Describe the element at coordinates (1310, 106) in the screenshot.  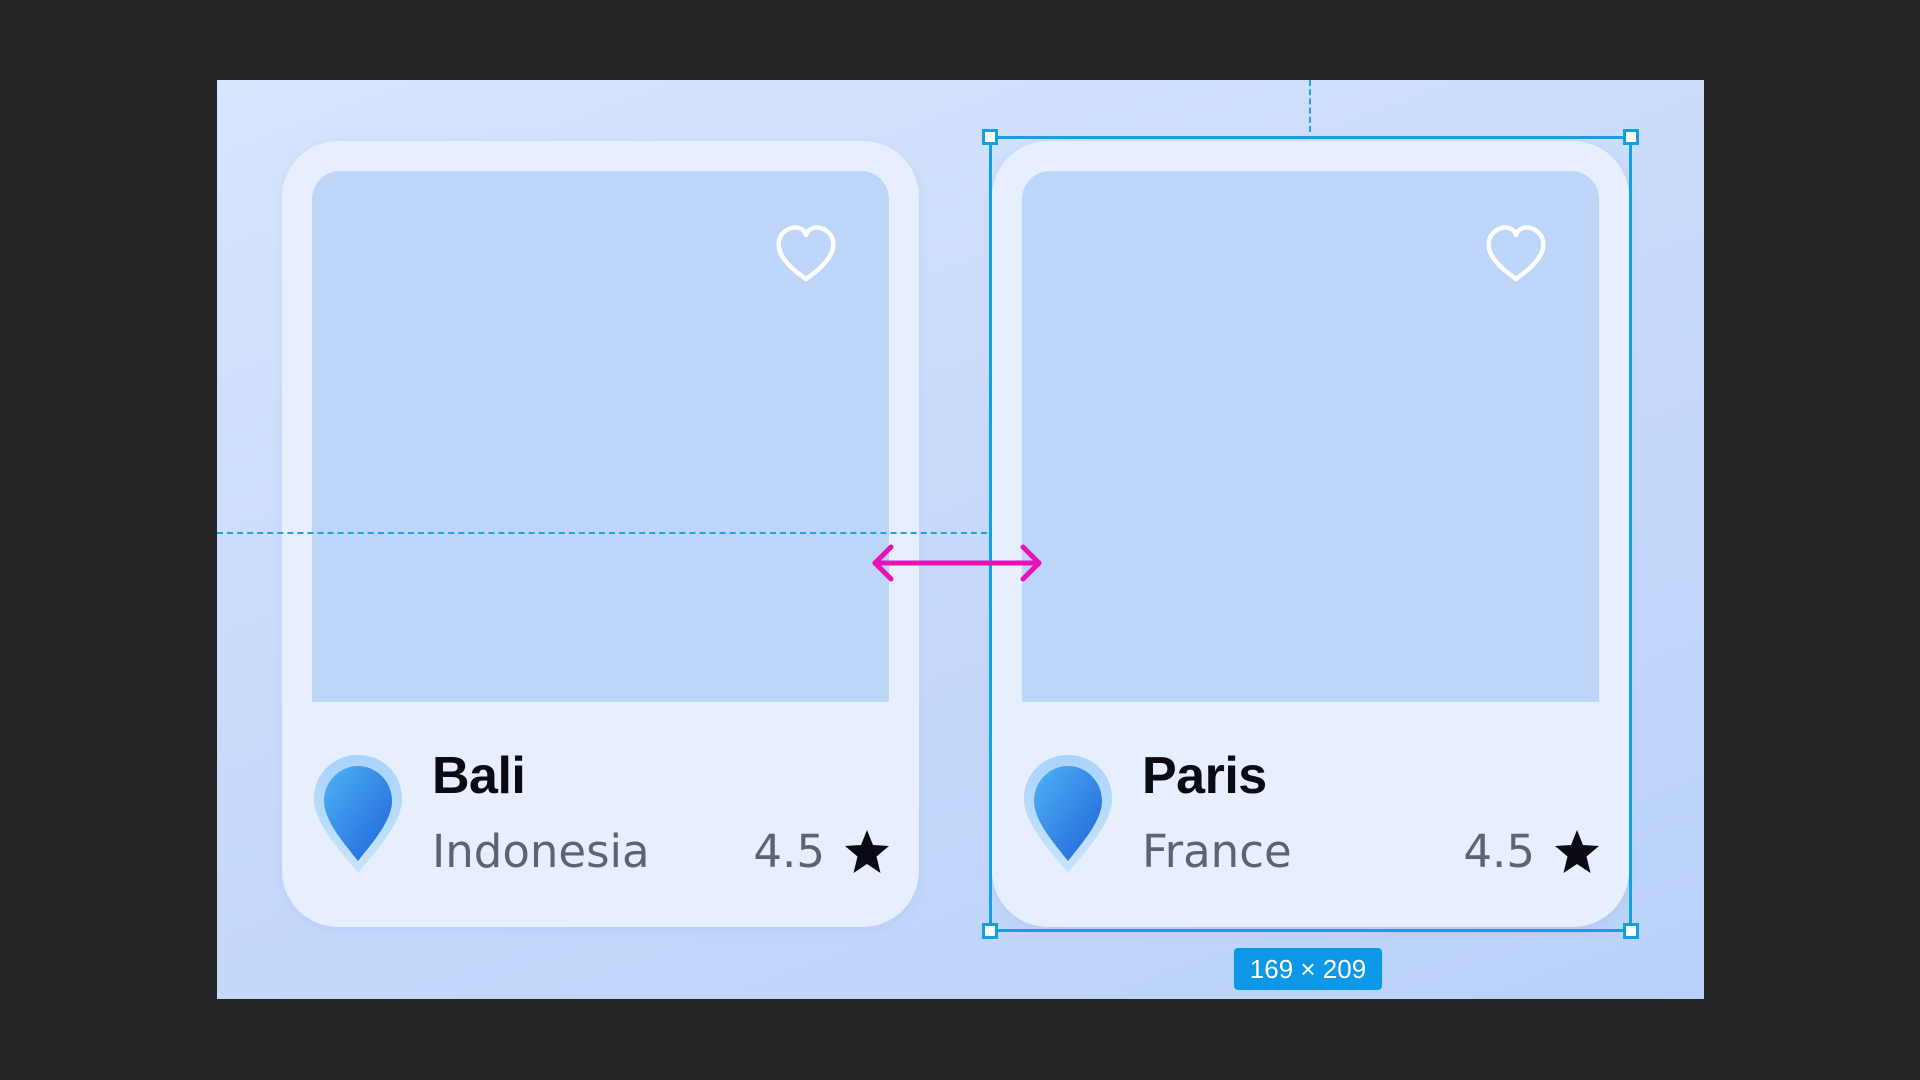
I see `vertical-guide-line` at that location.